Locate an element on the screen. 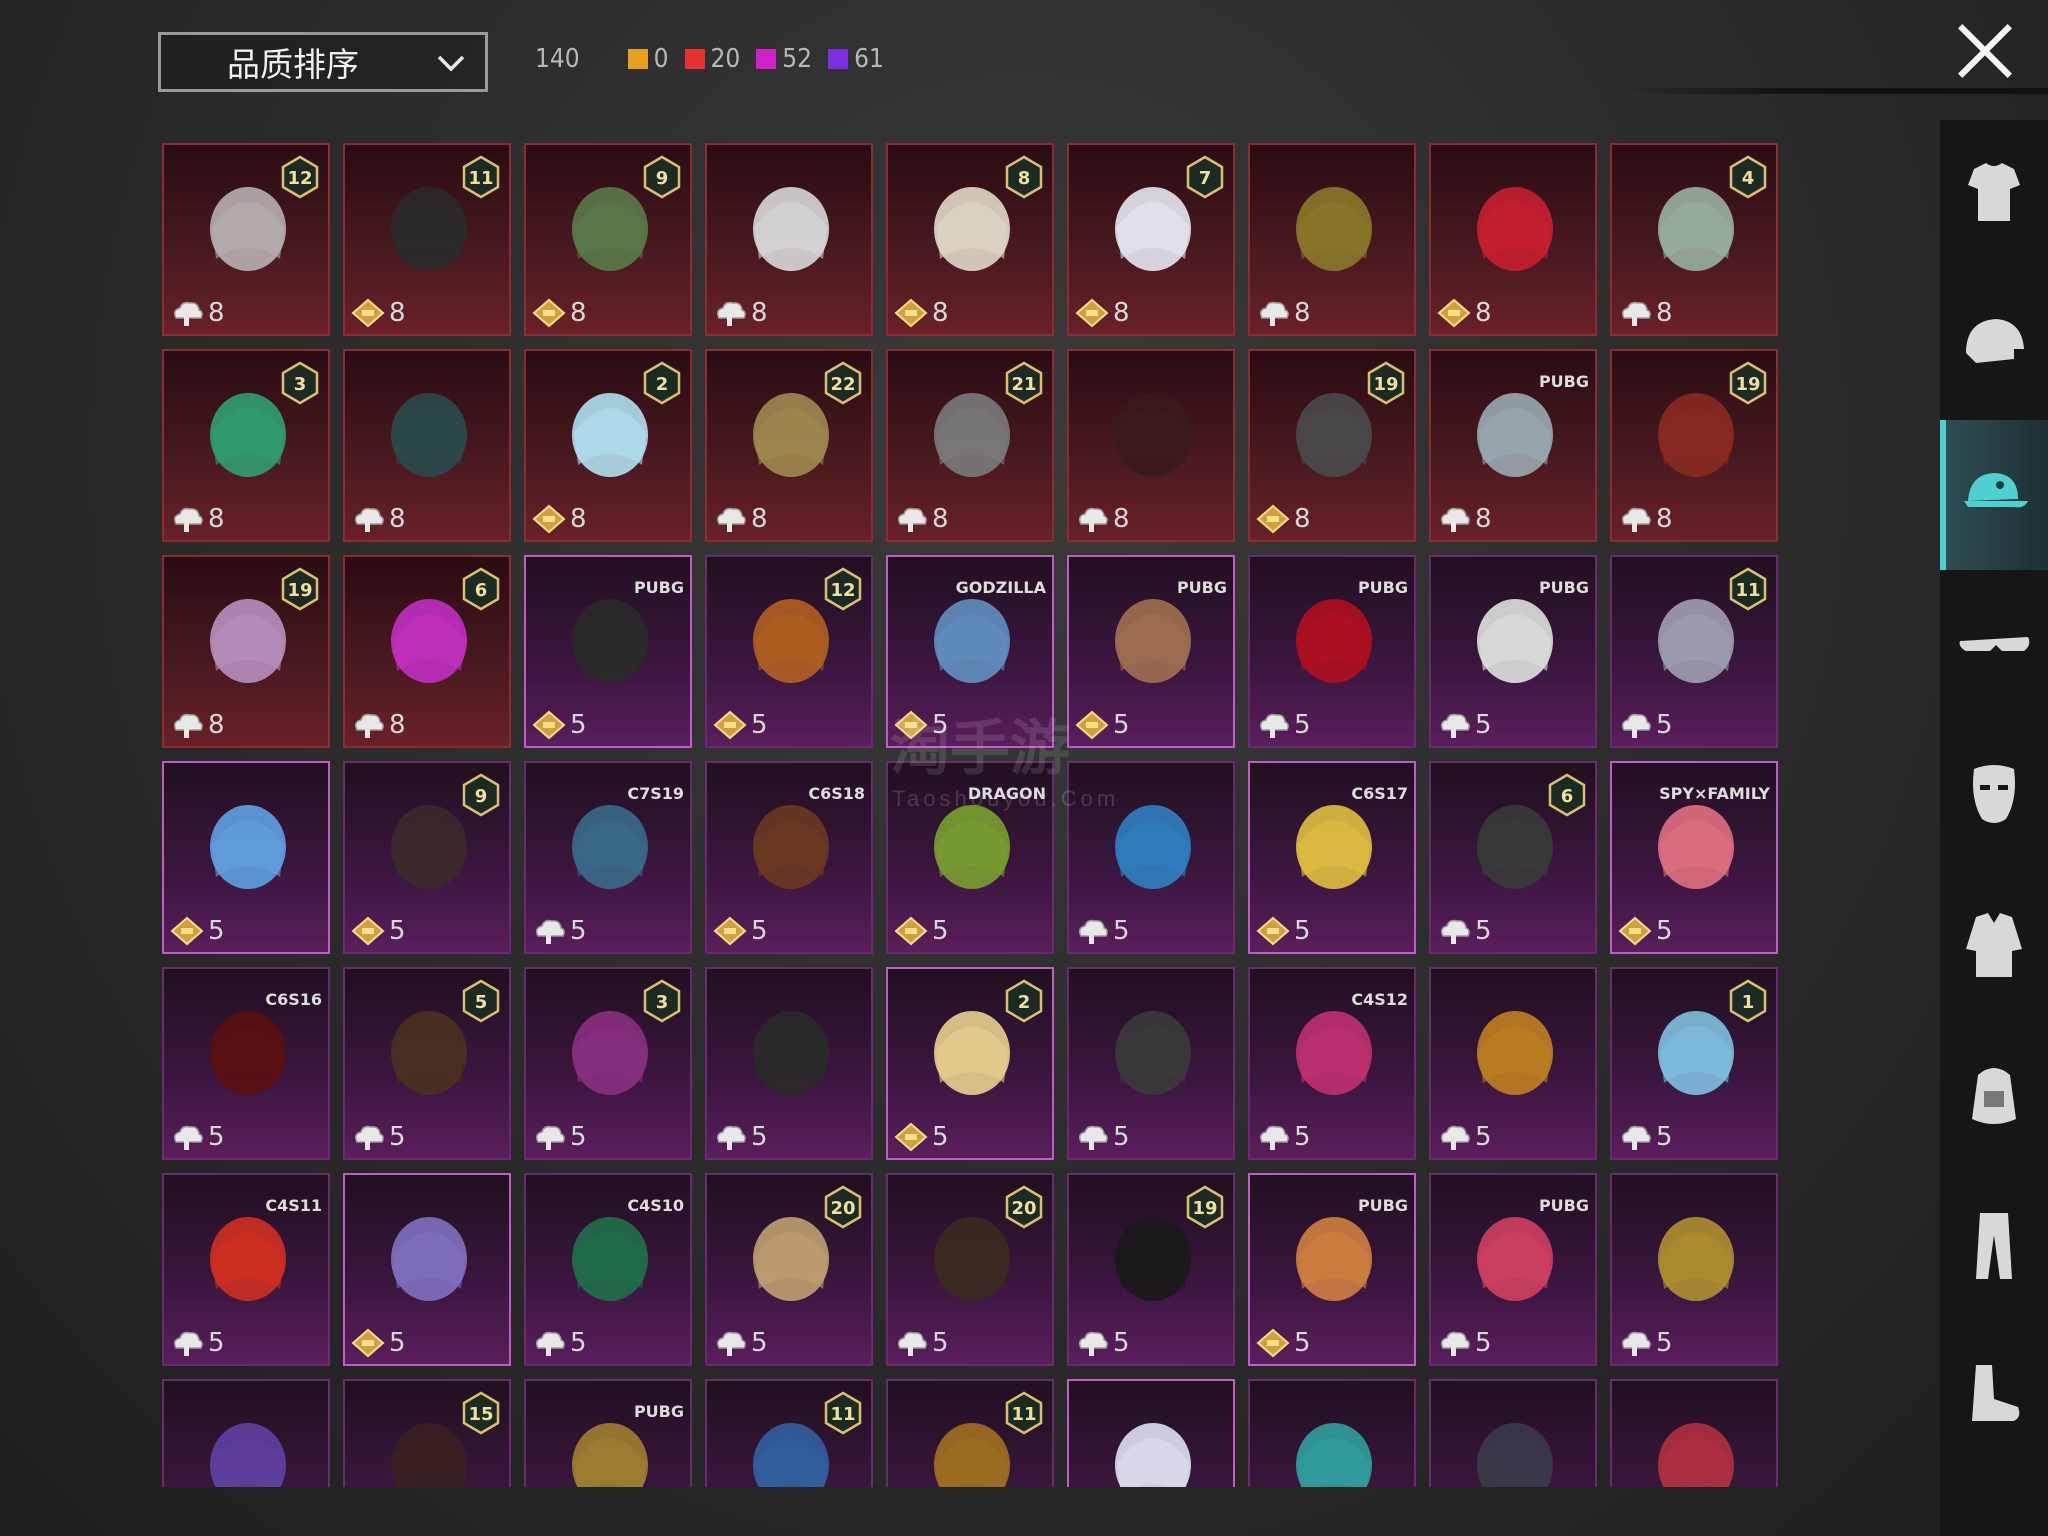 The image size is (2048, 1536). item-card: 68 is located at coordinates (427, 651).